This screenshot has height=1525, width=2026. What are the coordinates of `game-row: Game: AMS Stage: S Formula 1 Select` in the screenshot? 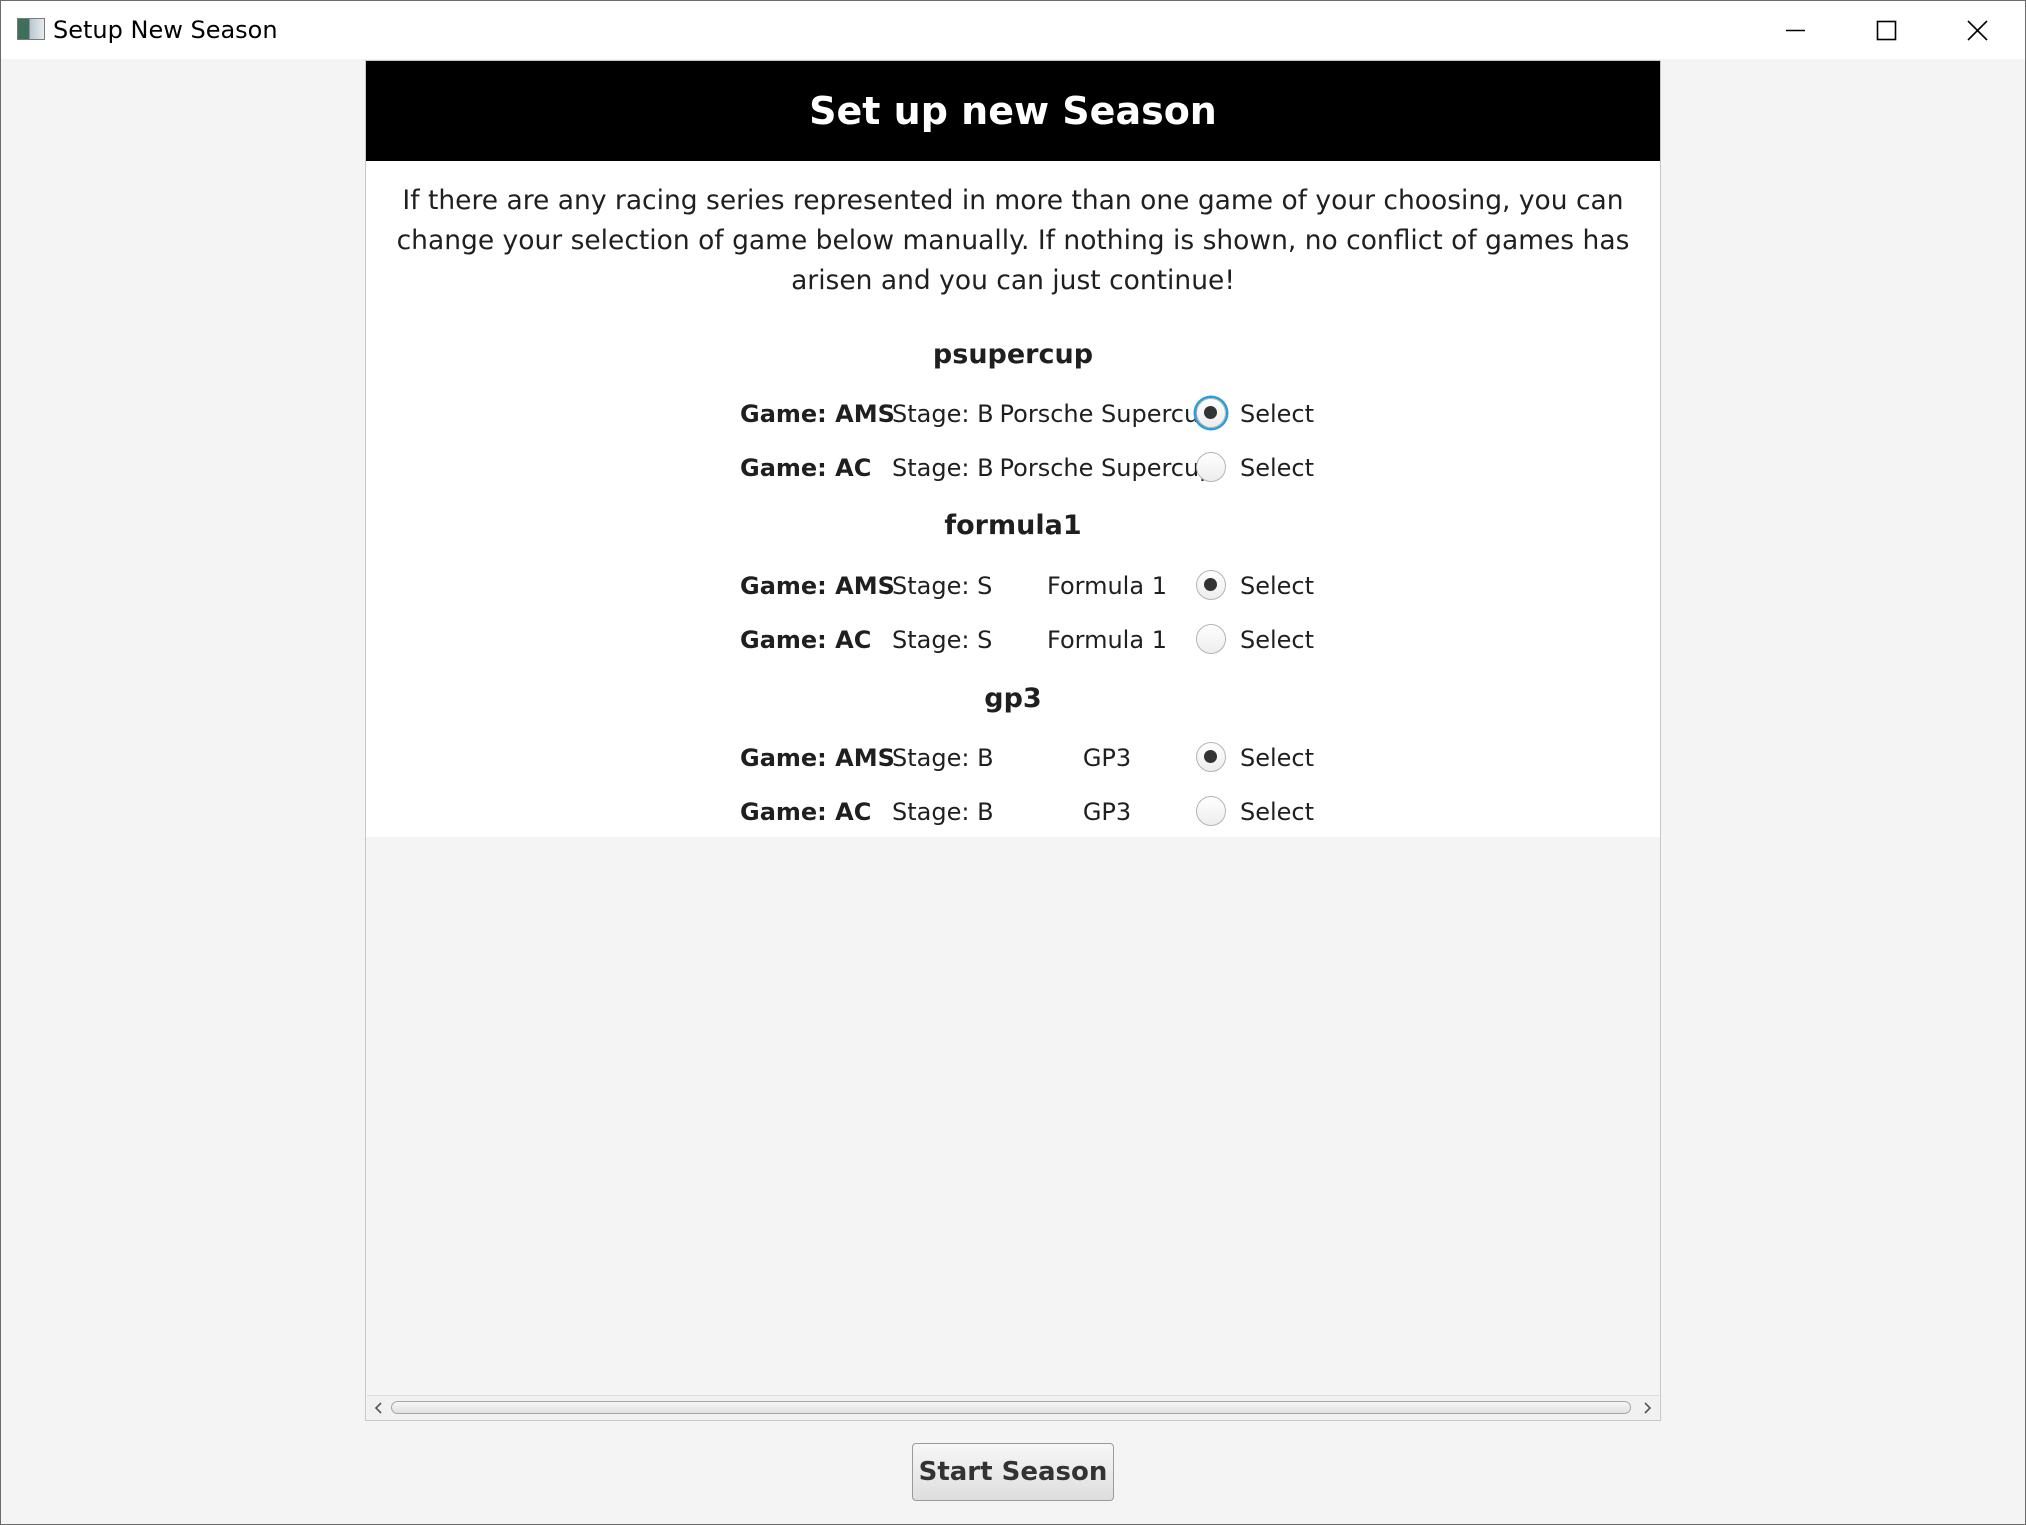 It's located at (1013, 586).